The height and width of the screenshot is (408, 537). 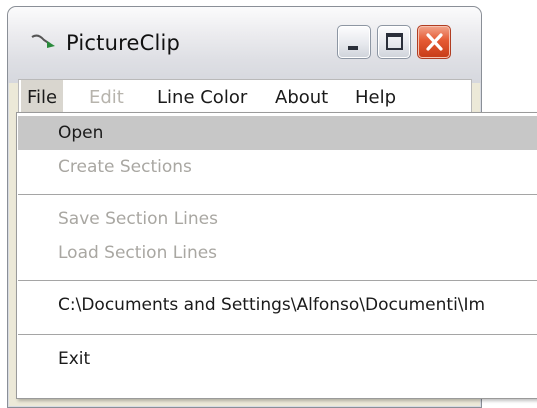 I want to click on menu-item-create-sections: Create Sections, so click(x=277, y=167).